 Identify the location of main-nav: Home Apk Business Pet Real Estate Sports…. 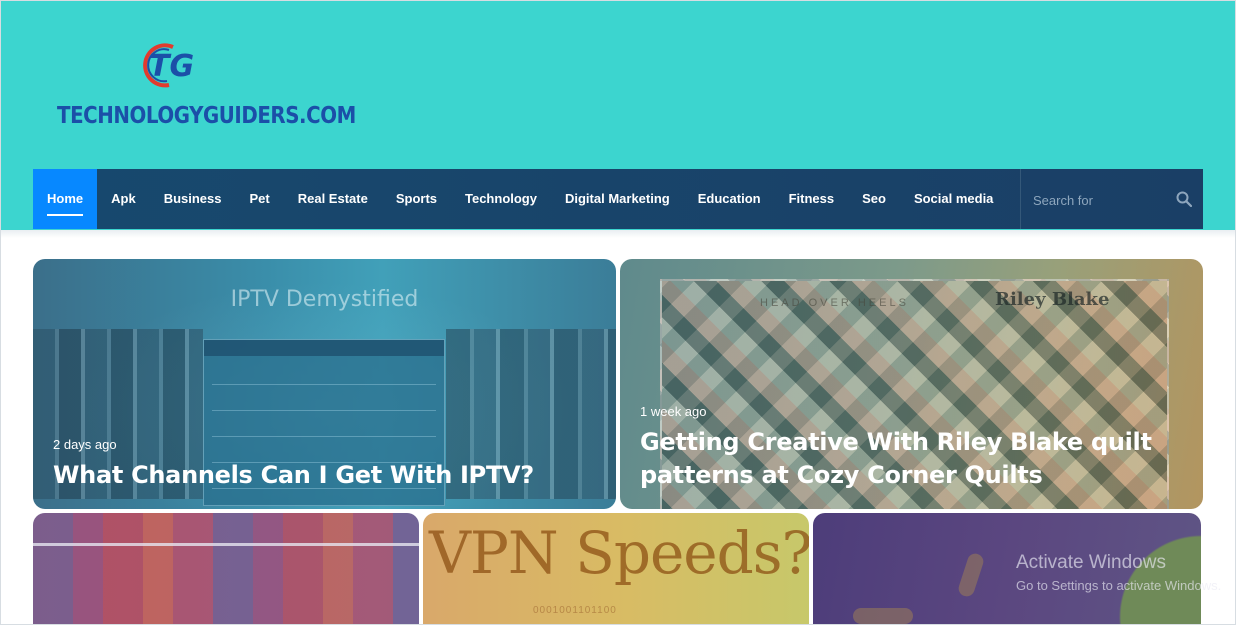
(618, 199).